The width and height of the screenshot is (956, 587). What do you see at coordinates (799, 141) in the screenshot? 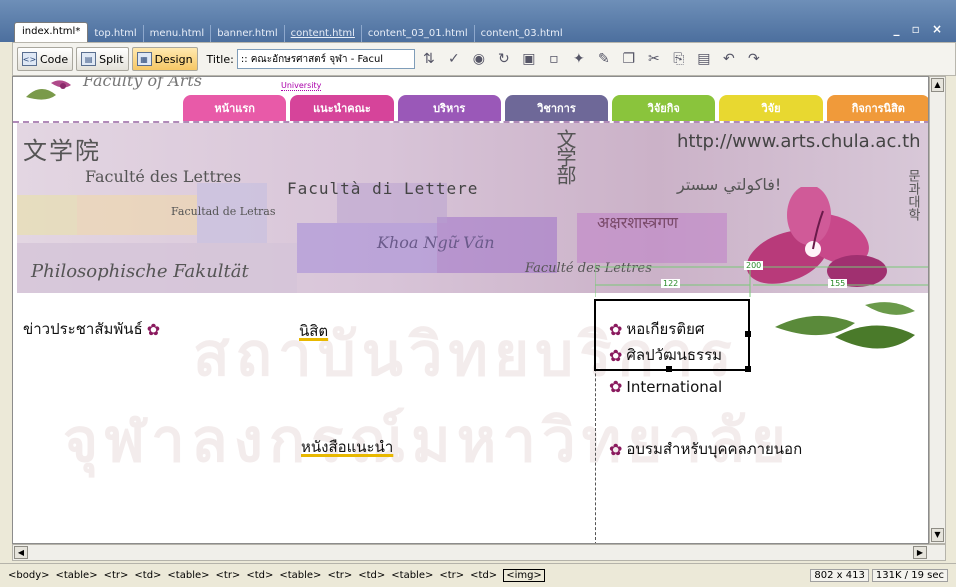
I see `banner-url: http://www.arts.chula.ac.th` at bounding box center [799, 141].